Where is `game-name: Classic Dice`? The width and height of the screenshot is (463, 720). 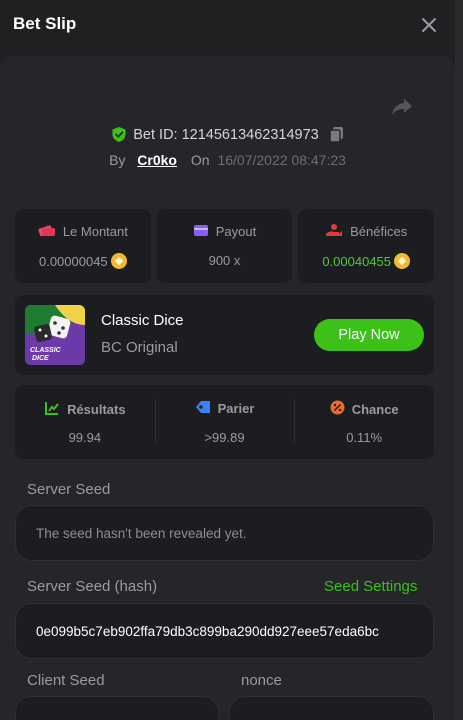 game-name: Classic Dice is located at coordinates (142, 320).